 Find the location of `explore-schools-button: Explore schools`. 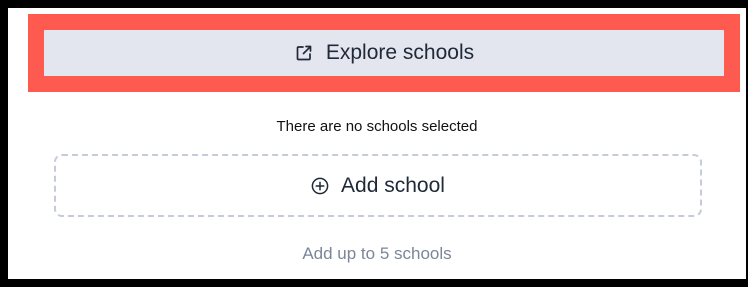

explore-schools-button: Explore schools is located at coordinates (384, 53).